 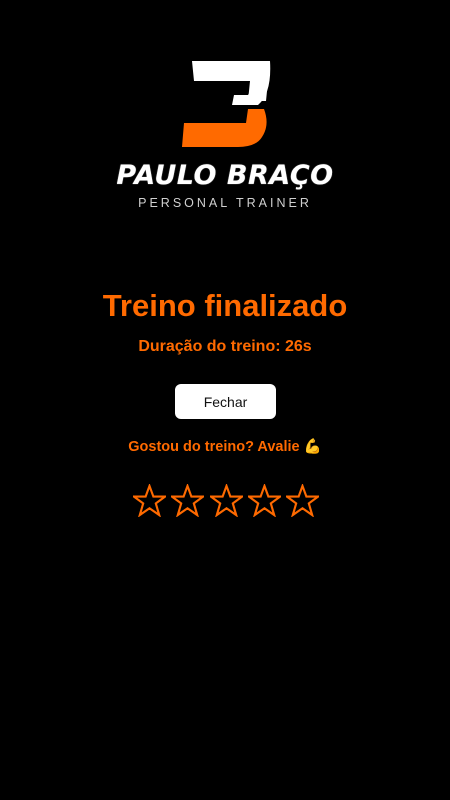 What do you see at coordinates (225, 305) in the screenshot?
I see `workout-finished-title: Treino finalizado` at bounding box center [225, 305].